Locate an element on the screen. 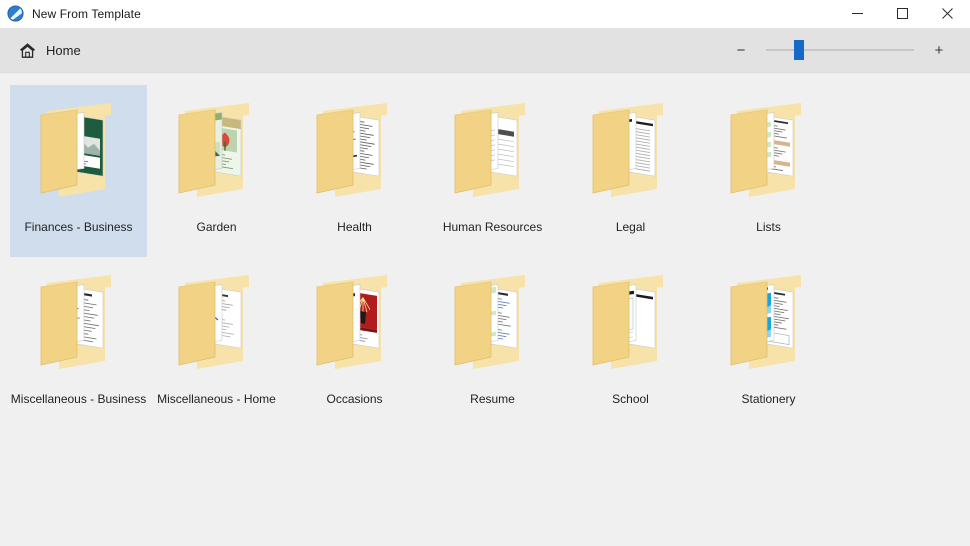  template-folder-label: Resume is located at coordinates (492, 399).